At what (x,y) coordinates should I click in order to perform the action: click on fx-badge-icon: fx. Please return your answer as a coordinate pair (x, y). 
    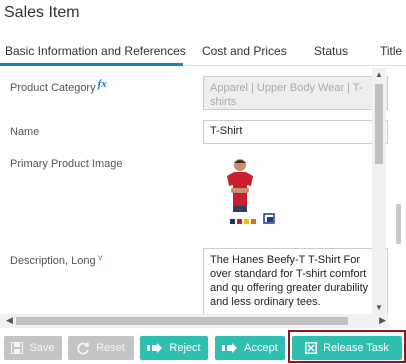
    Looking at the image, I should click on (102, 84).